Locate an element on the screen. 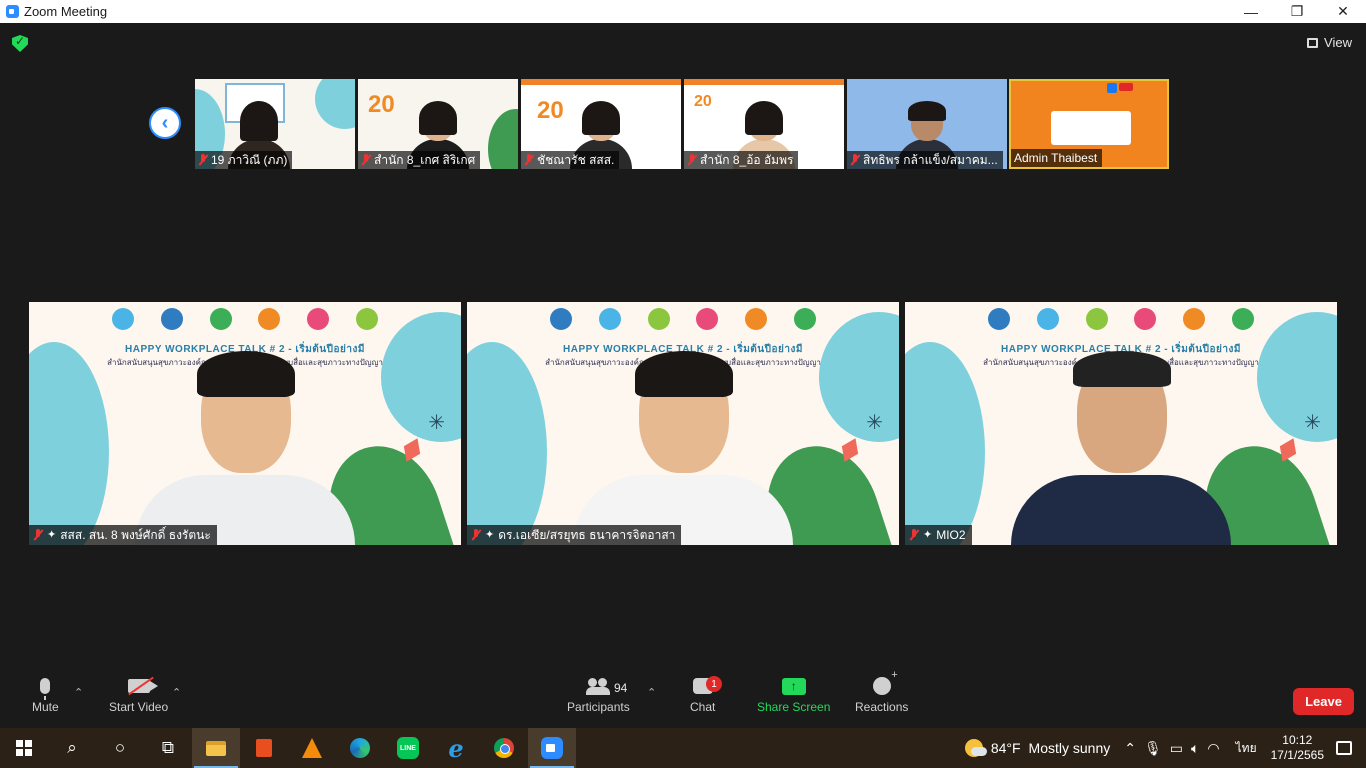  zoom-icon is located at coordinates (552, 748).